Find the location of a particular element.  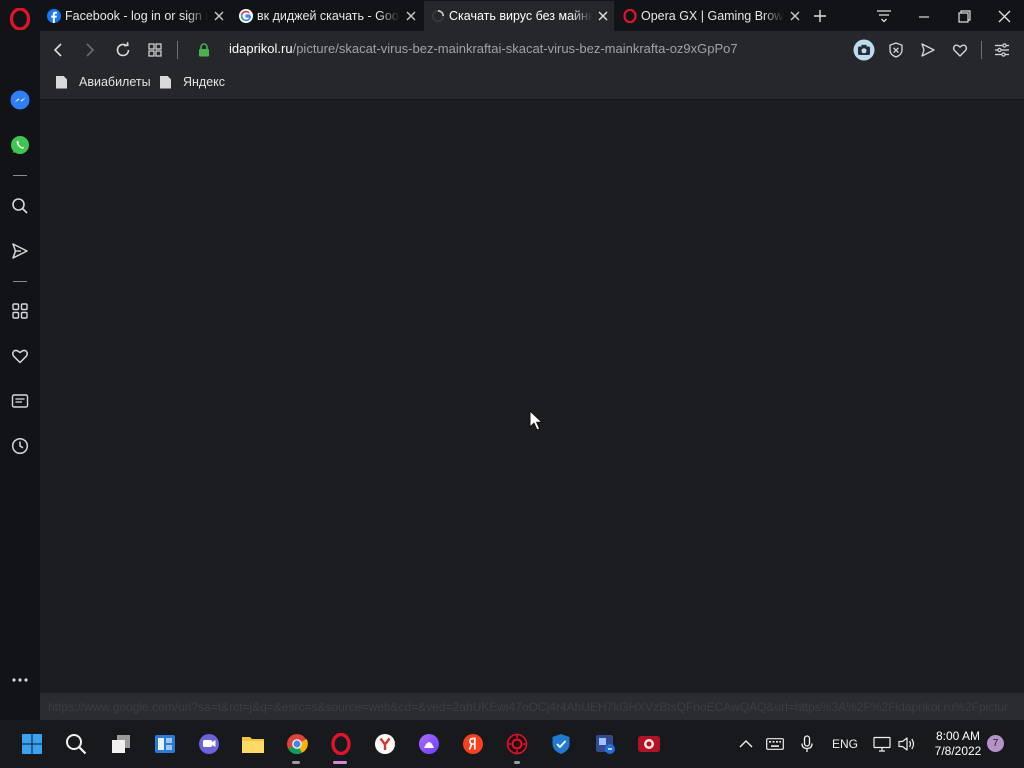

clock-date: 7/8/2022 is located at coordinates (958, 751).